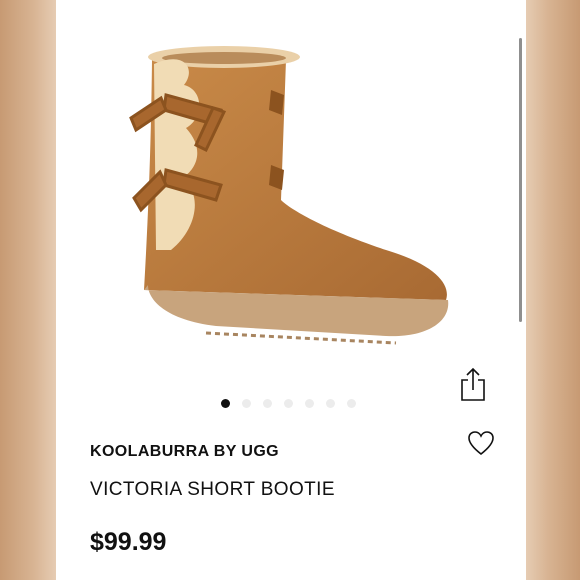 The width and height of the screenshot is (580, 580). I want to click on share-button, so click(473, 384).